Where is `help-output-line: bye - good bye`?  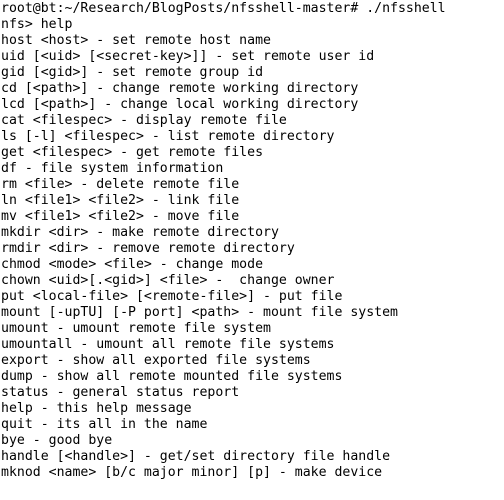 help-output-line: bye - good bye is located at coordinates (57, 440).